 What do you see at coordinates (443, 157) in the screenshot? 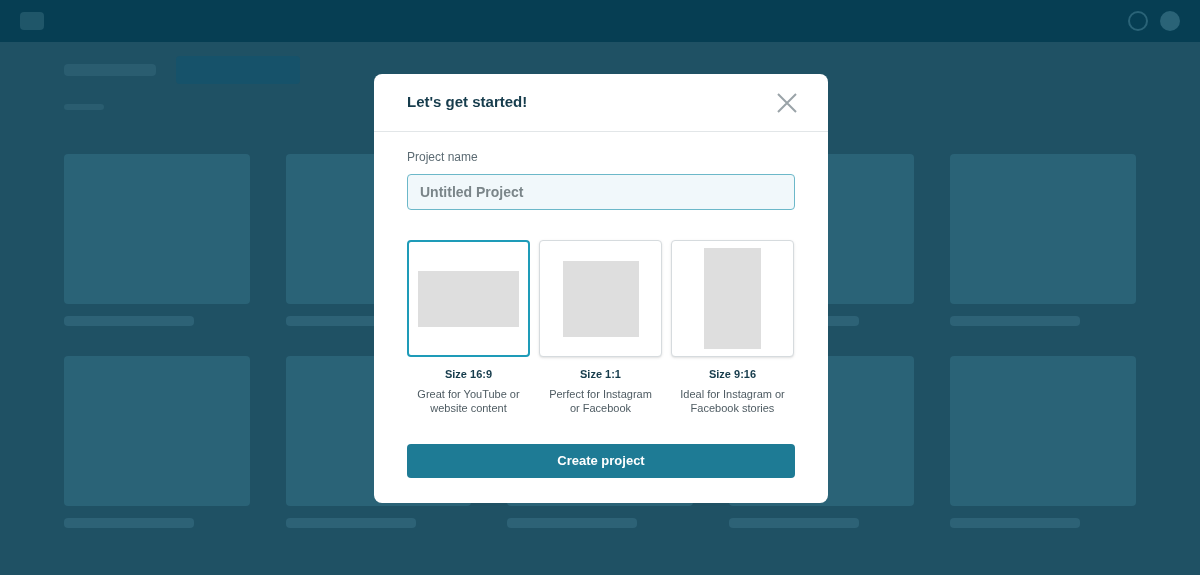
I see `field-label: Project name` at bounding box center [443, 157].